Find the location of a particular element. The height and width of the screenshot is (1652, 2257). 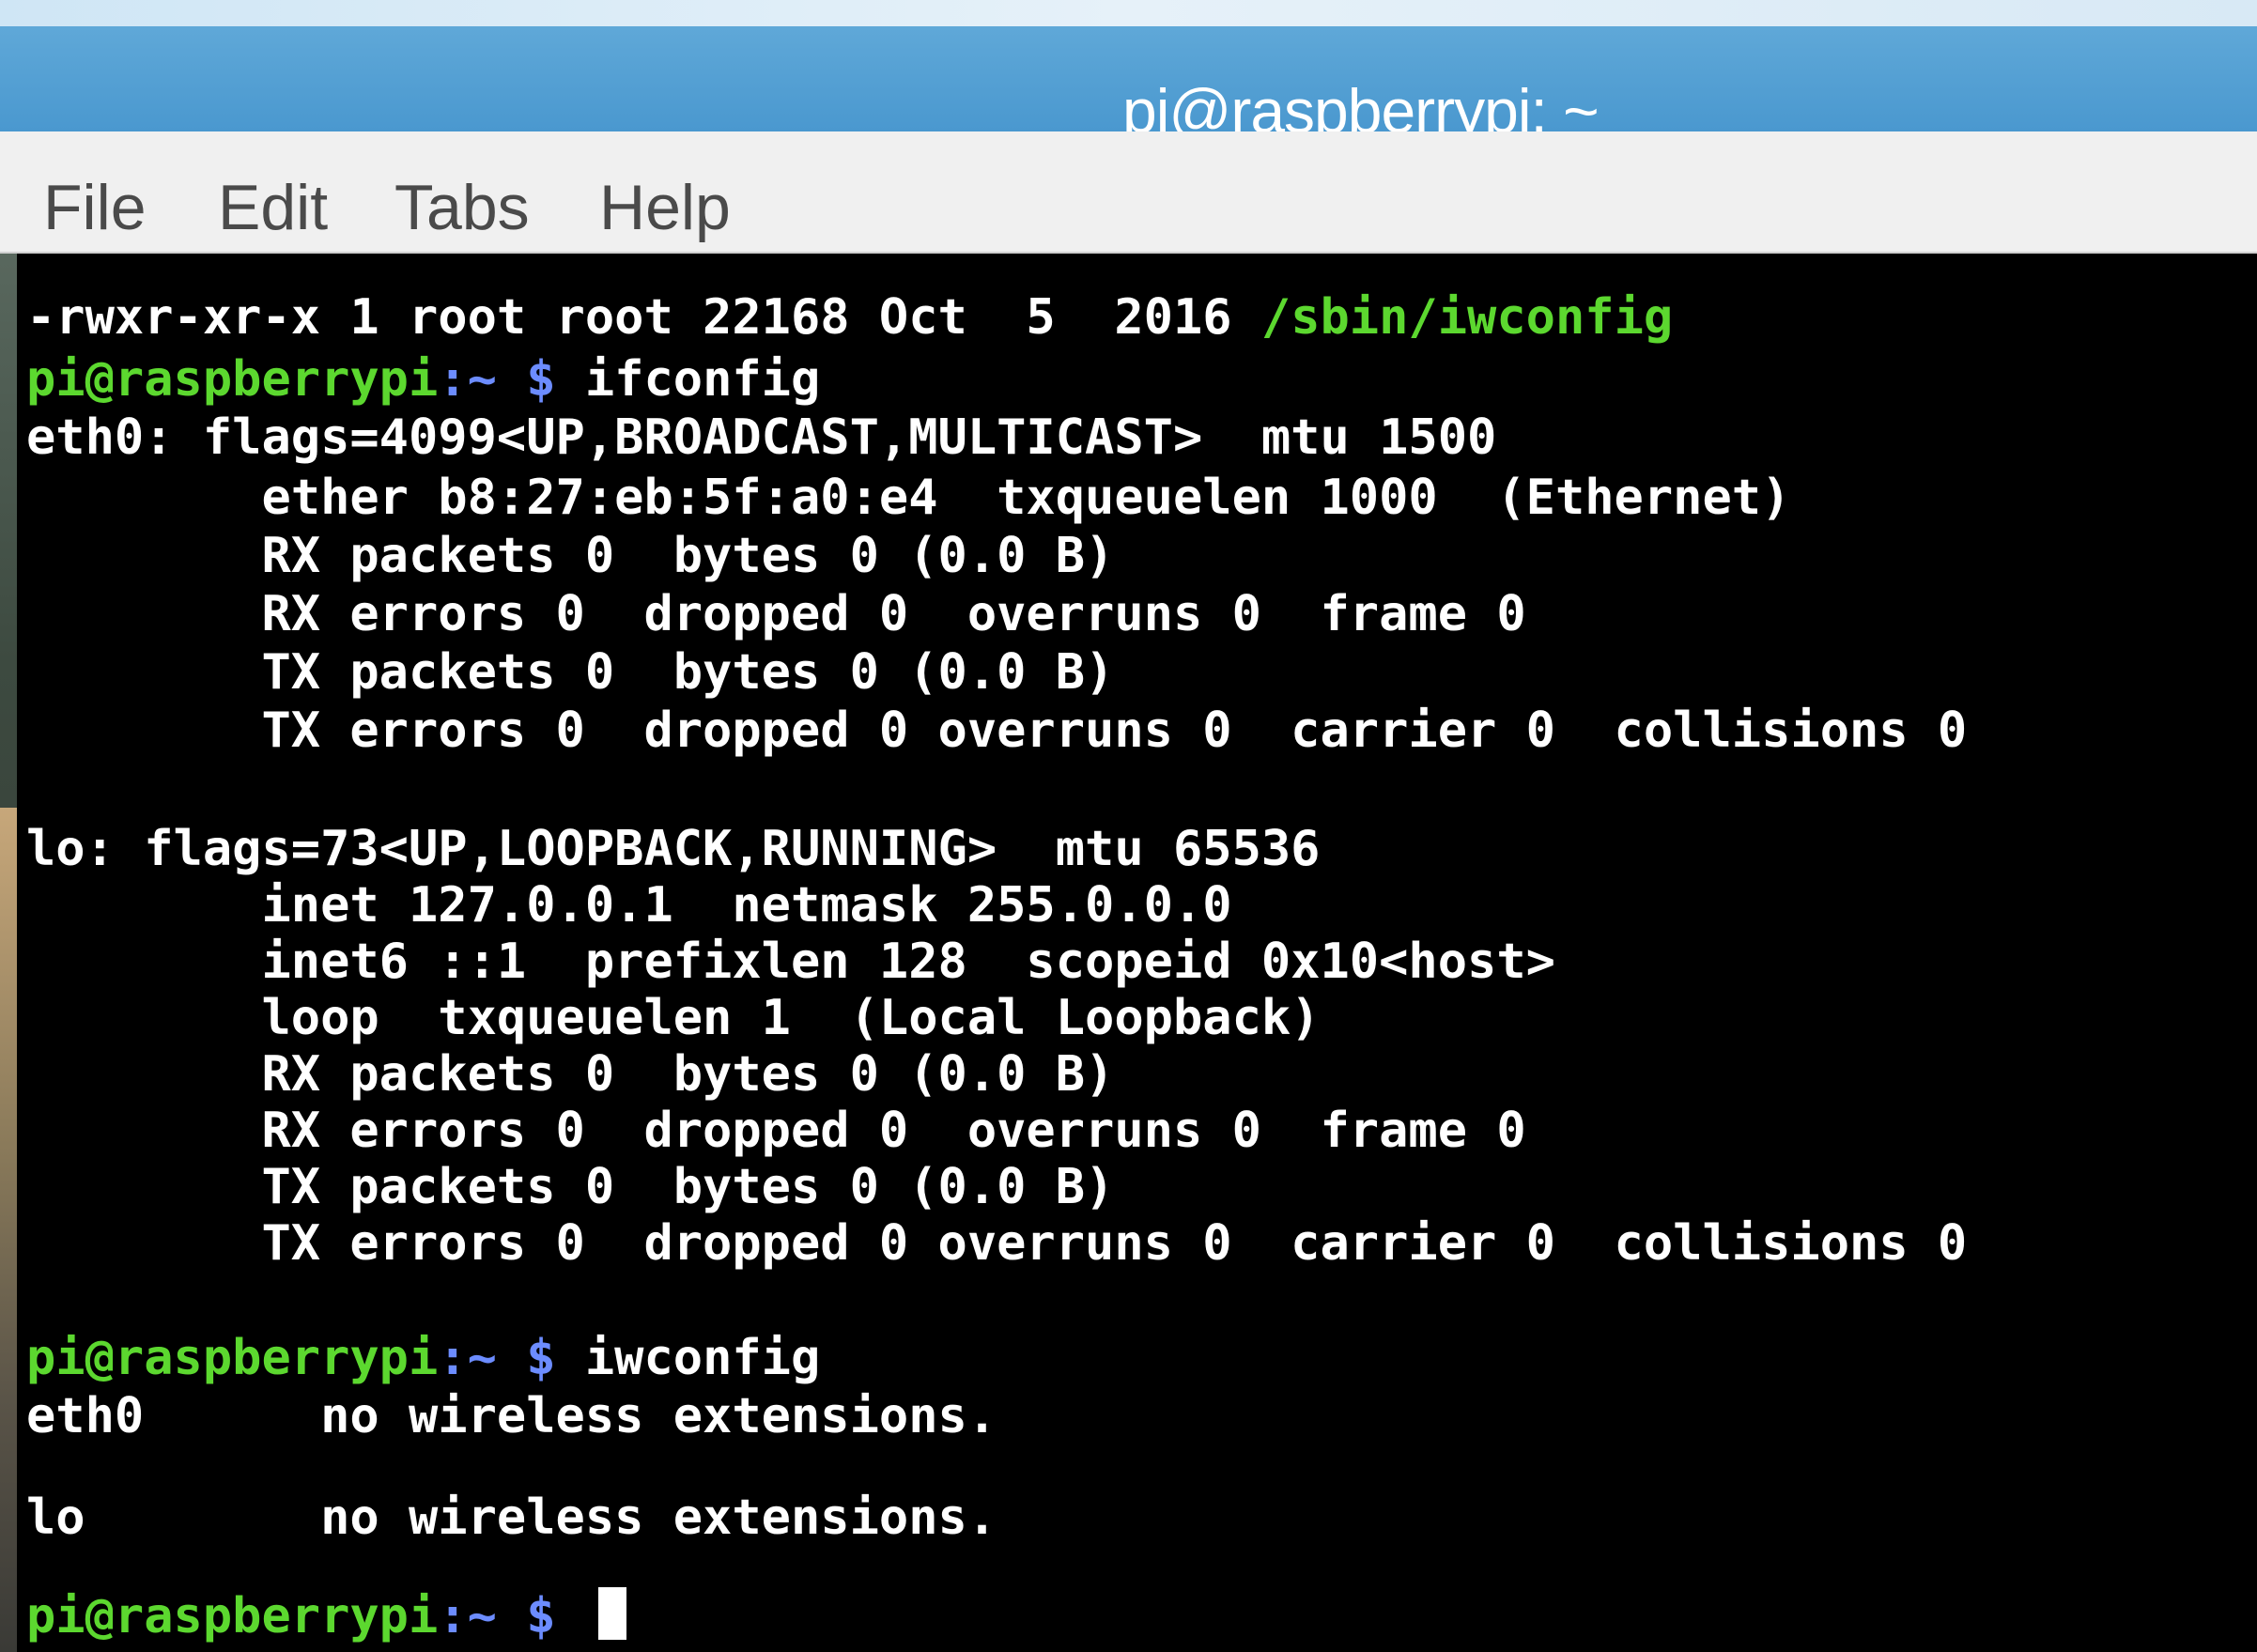

terminal-prompt-line: pi@raspberrypi:~ $ is located at coordinates (326, 1615).